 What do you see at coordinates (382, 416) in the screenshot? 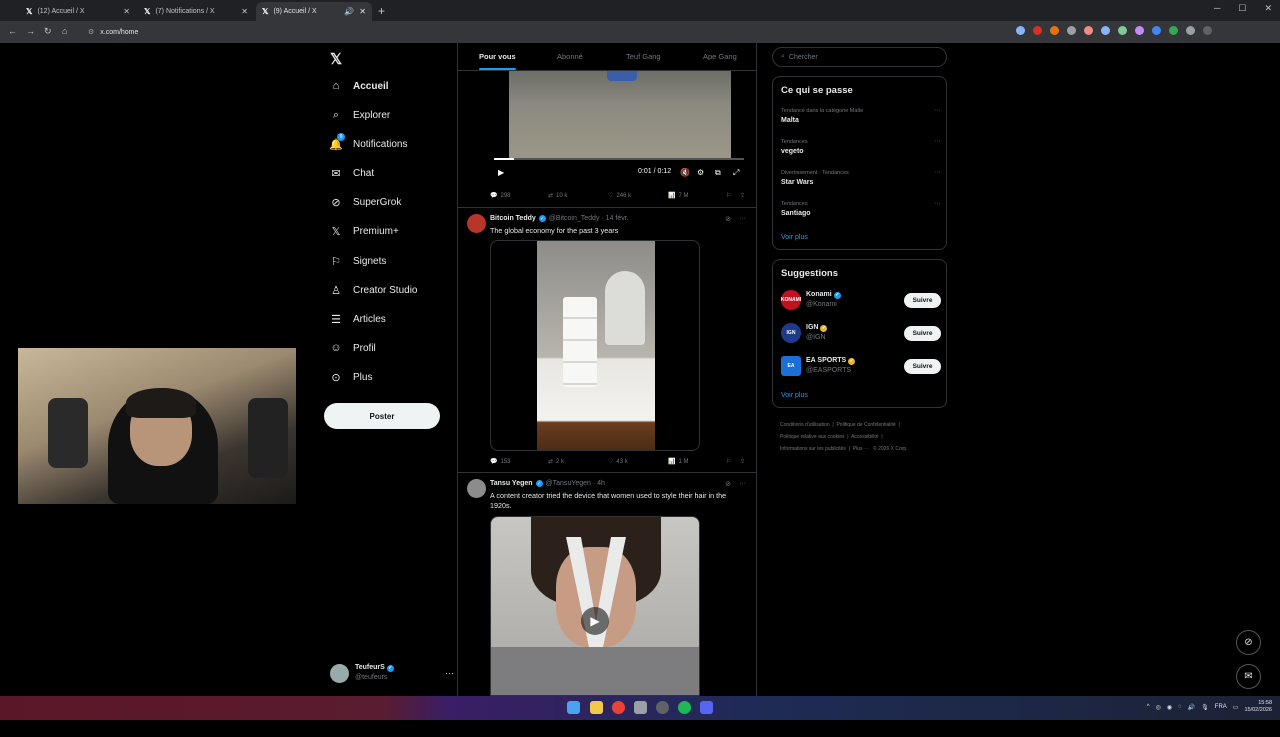
I see `post-button: Poster` at bounding box center [382, 416].